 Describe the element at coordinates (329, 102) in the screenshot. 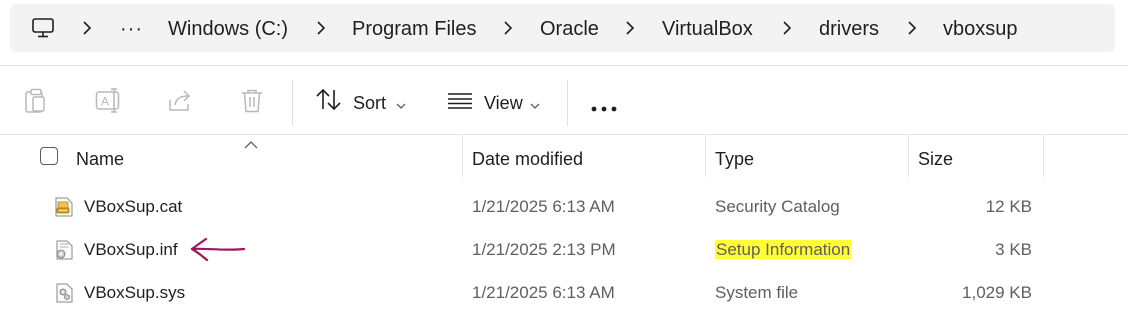

I see `sort-icon` at that location.